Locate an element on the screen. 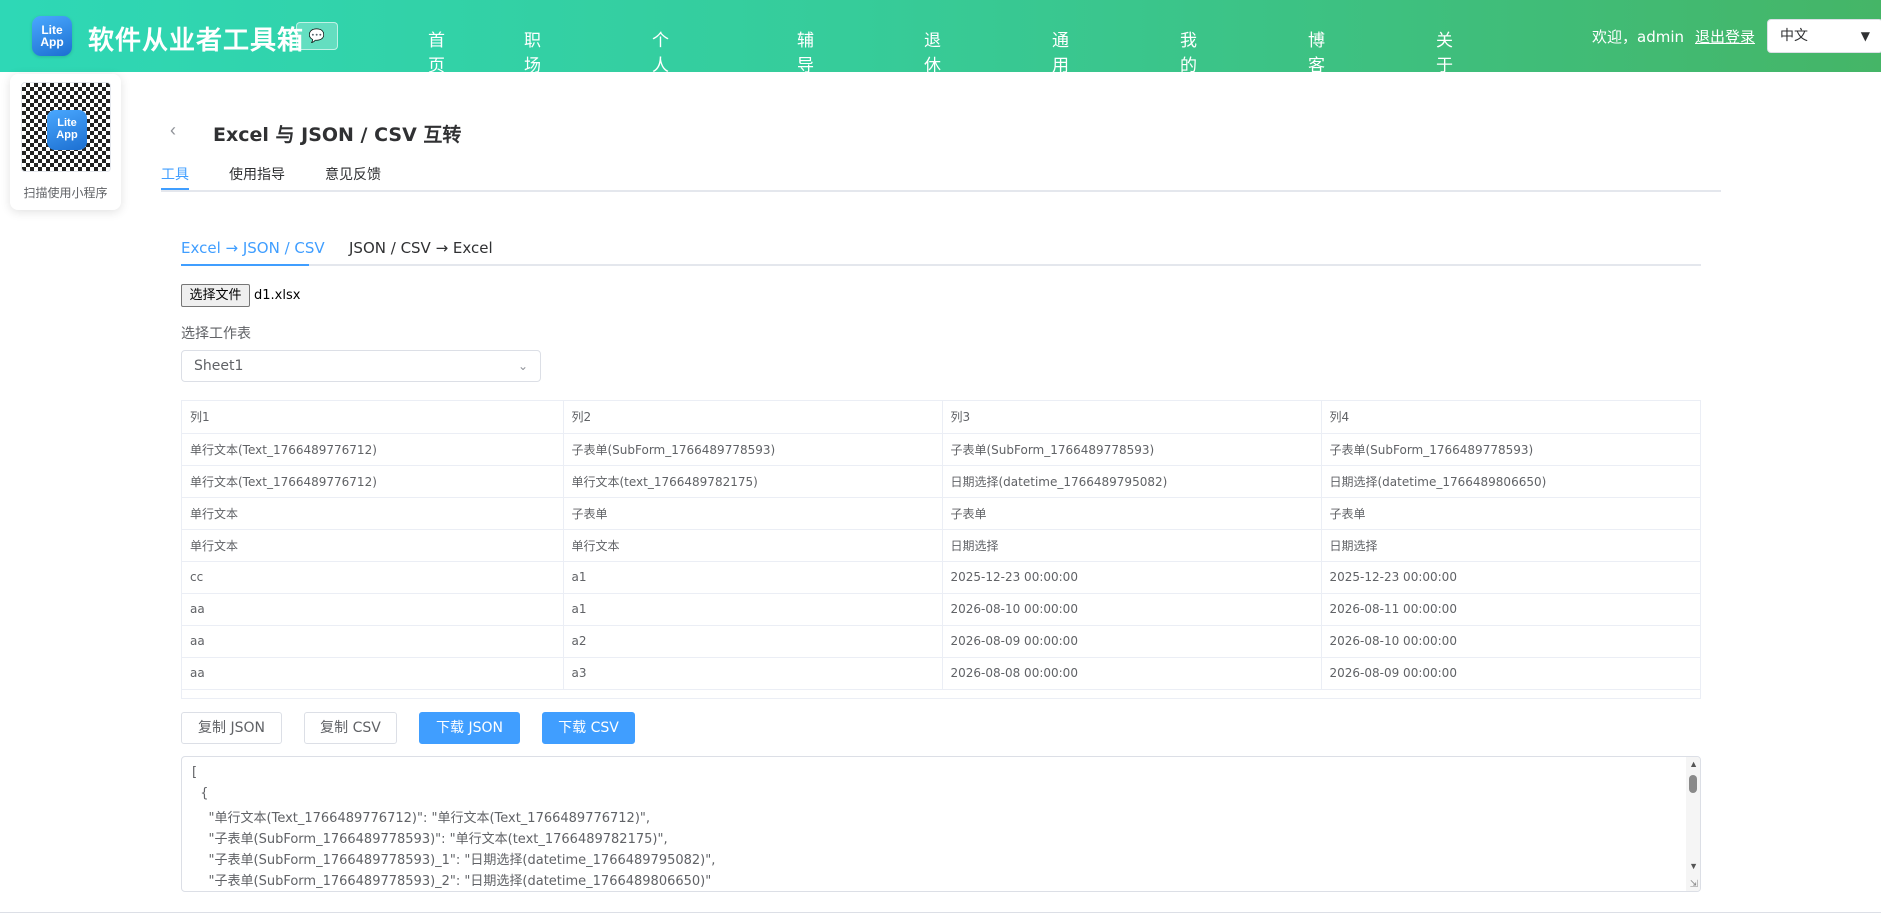 The width and height of the screenshot is (1881, 918). table-cell: 2026-08-08 00:00:00 is located at coordinates (1132, 673).